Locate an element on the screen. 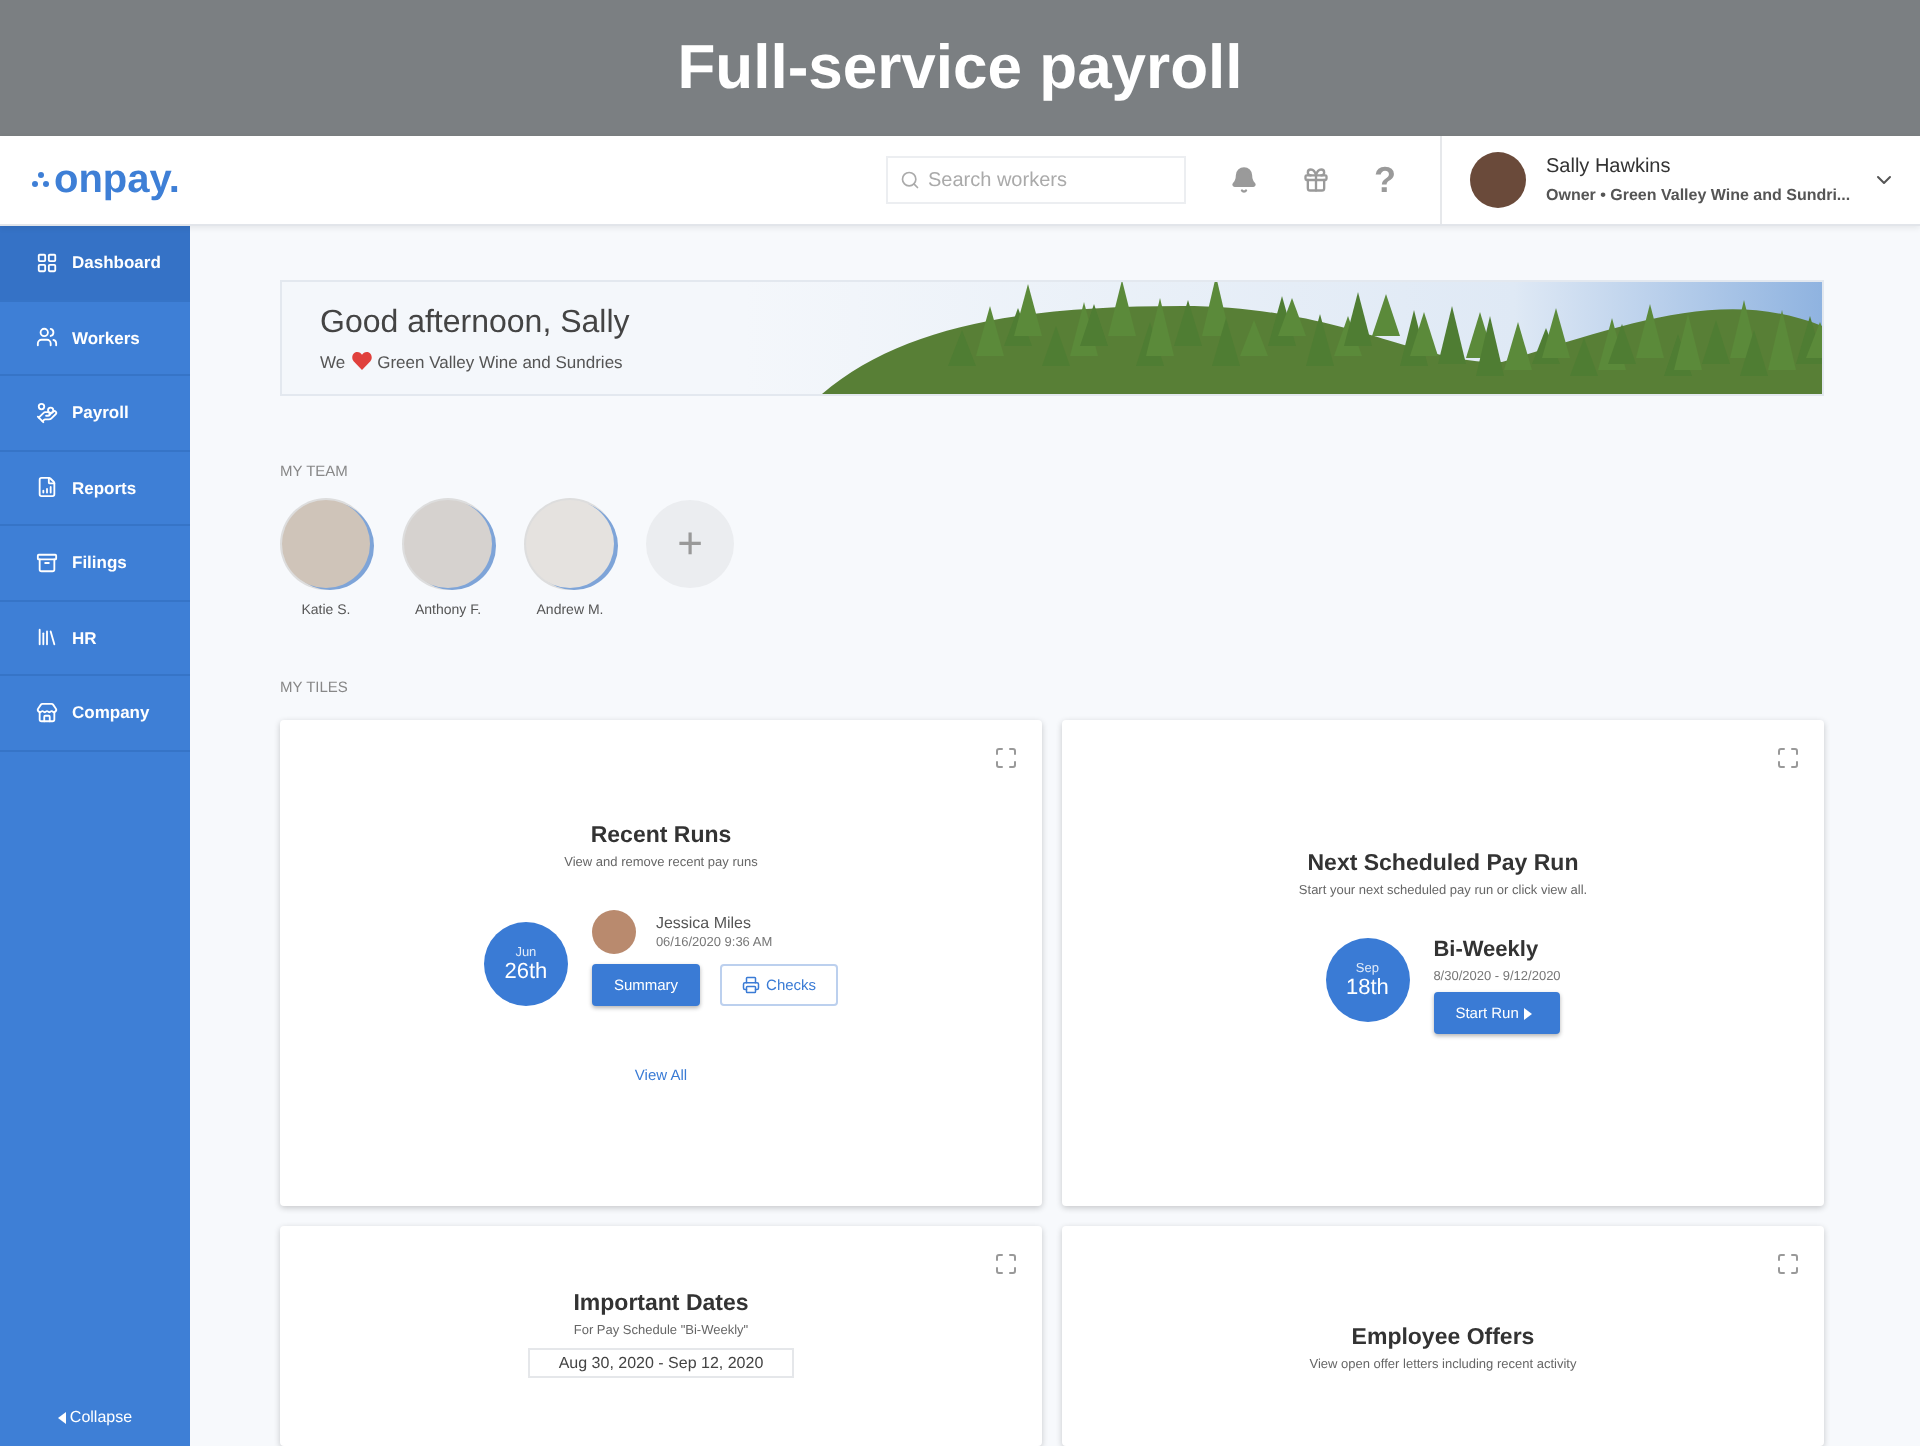 Image resolution: width=1920 pixels, height=1446 pixels. gift-icon is located at coordinates (1316, 180).